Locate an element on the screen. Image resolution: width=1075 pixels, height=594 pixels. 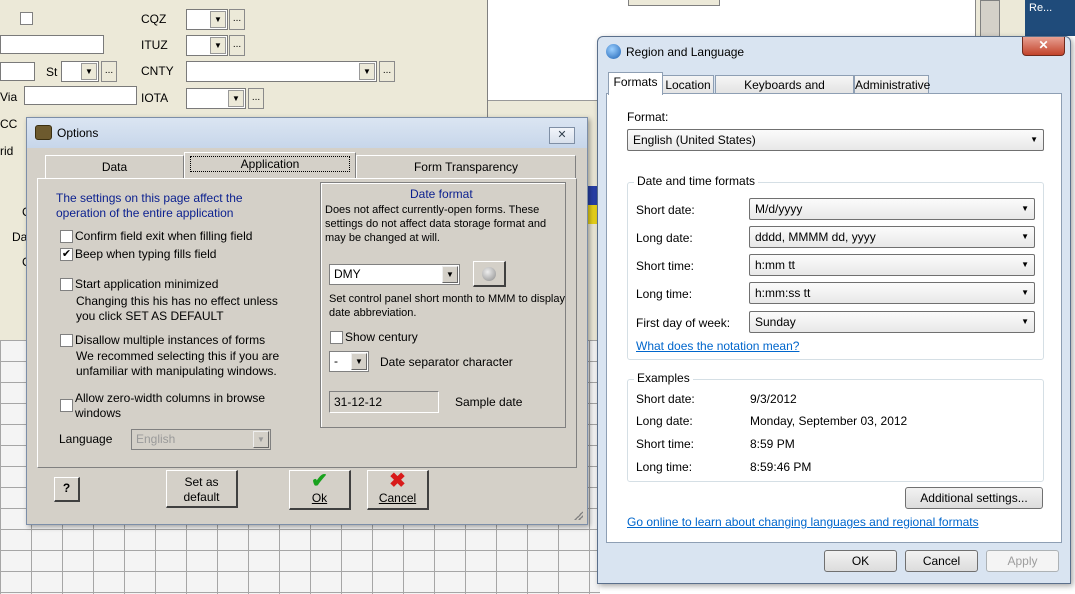
bg-cnty-combo: ▼ is located at coordinates (281, 71).